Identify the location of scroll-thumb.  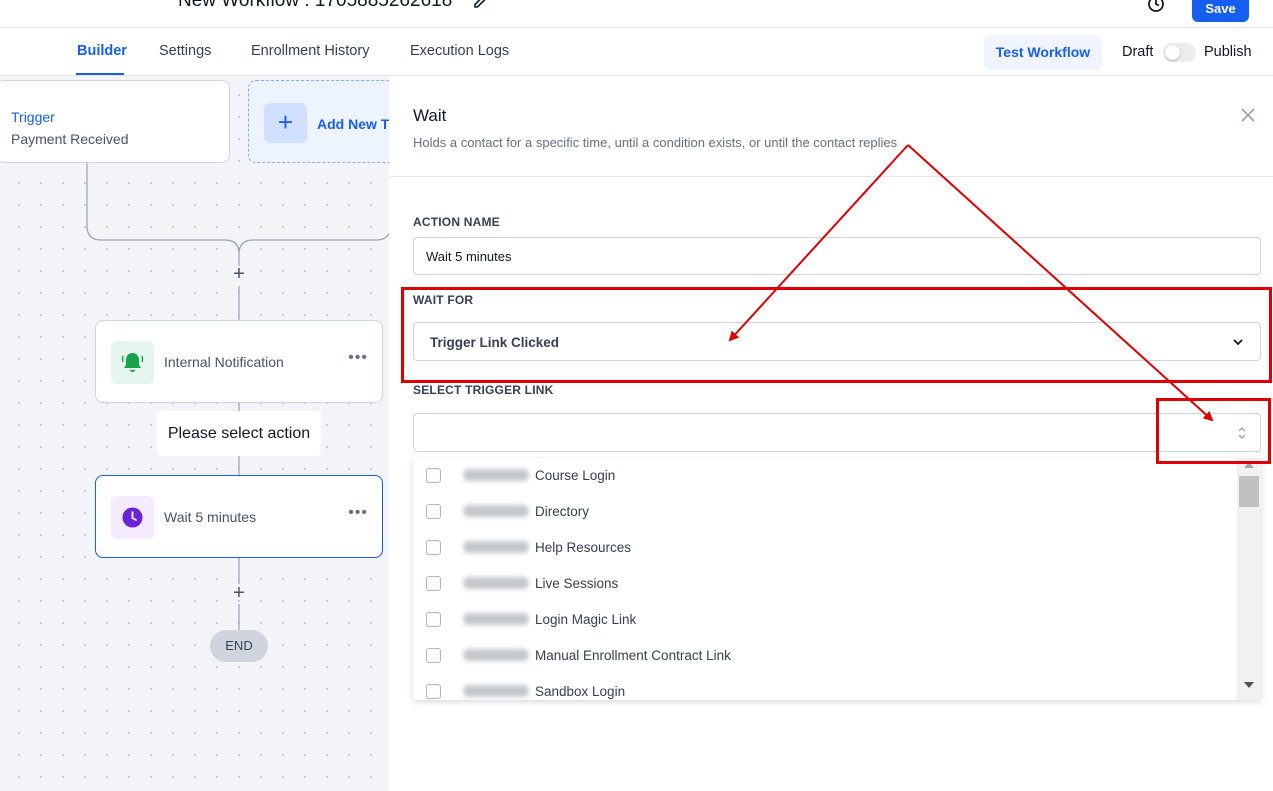
(1249, 491).